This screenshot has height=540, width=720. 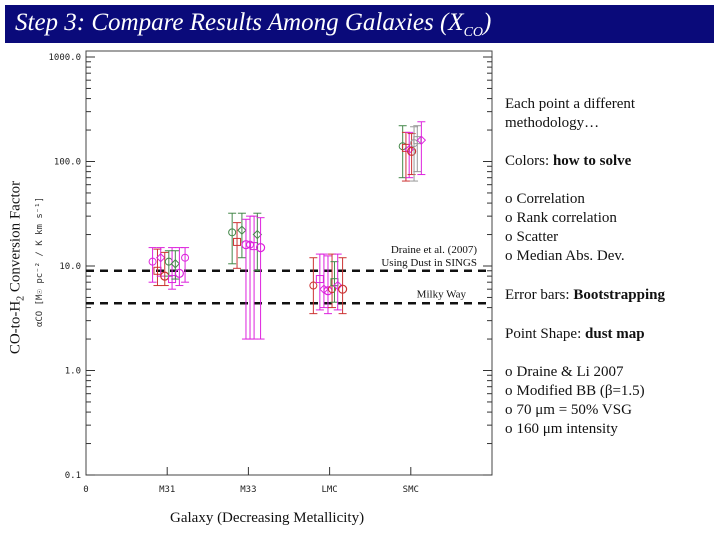 I want to click on x-tick-label: LMC, so click(x=329, y=490).